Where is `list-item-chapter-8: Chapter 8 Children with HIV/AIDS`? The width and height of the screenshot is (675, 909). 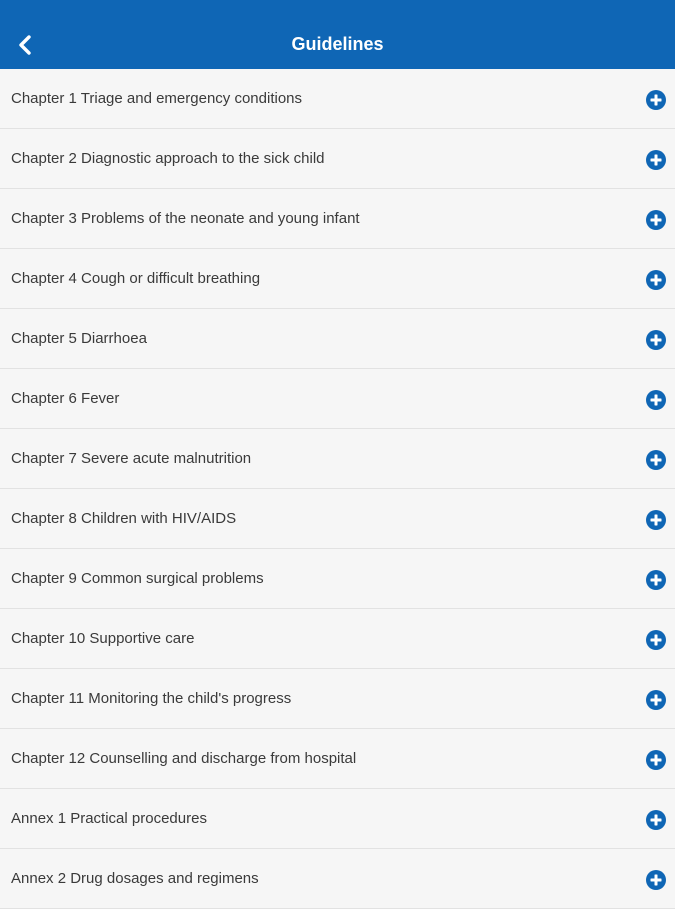
list-item-chapter-8: Chapter 8 Children with HIV/AIDS is located at coordinates (337, 519).